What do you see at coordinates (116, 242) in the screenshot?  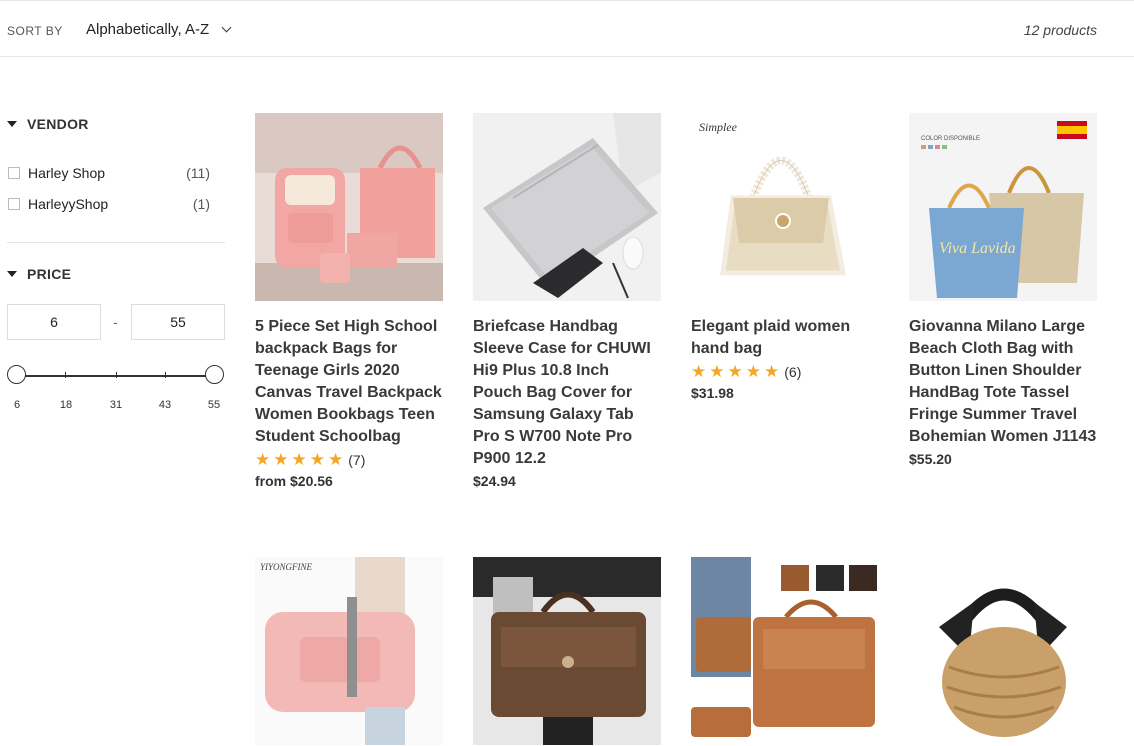 I see `filter-divider` at bounding box center [116, 242].